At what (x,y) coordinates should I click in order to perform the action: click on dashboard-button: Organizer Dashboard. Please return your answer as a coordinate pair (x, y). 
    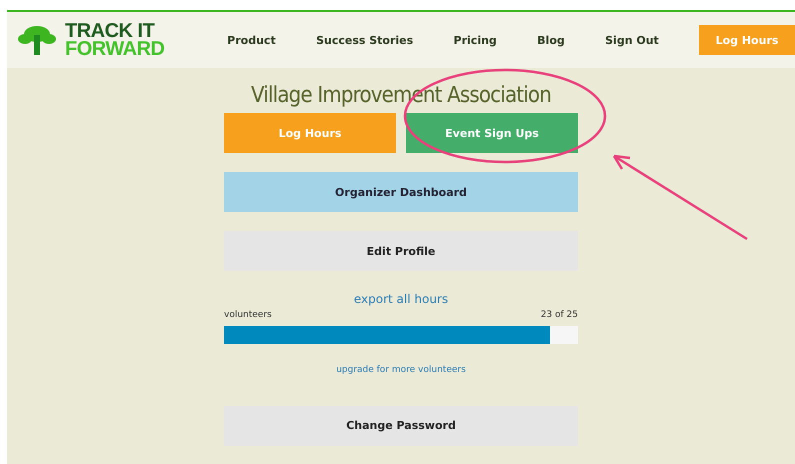
    Looking at the image, I should click on (401, 192).